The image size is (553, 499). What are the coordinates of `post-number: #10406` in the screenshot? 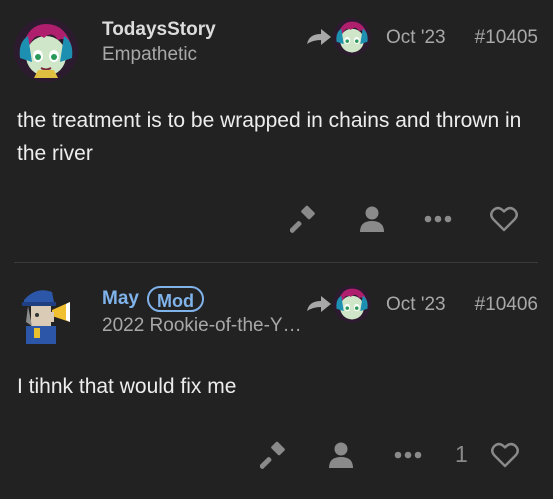 It's located at (502, 305).